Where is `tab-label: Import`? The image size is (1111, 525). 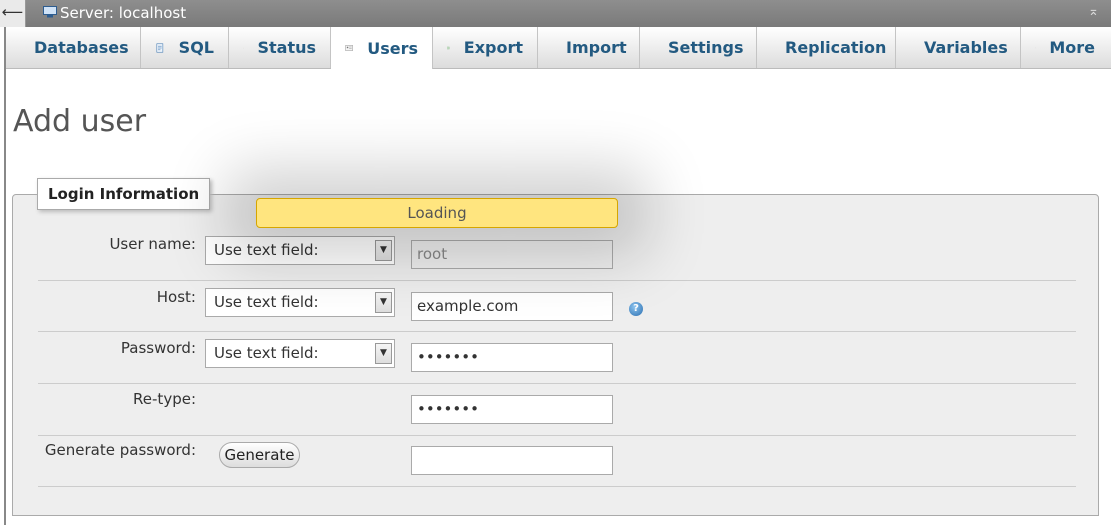 tab-label: Import is located at coordinates (596, 47).